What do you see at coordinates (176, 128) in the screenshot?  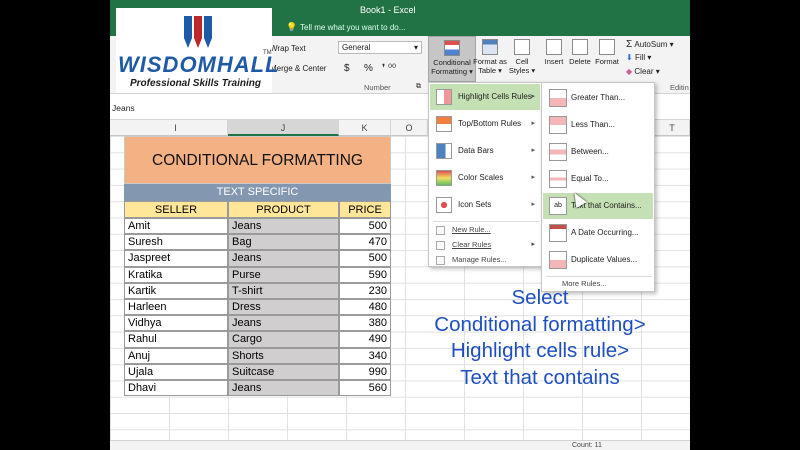 I see `column-header-i: I` at bounding box center [176, 128].